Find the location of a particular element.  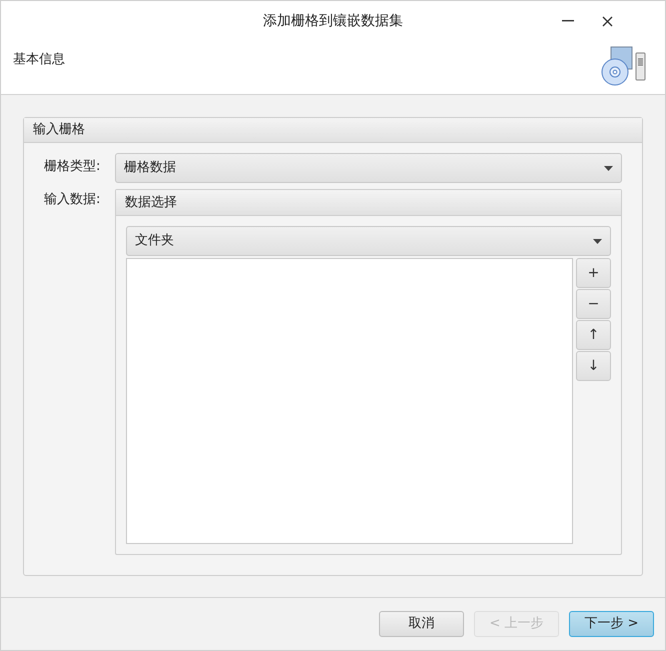

close-icon is located at coordinates (607, 21).